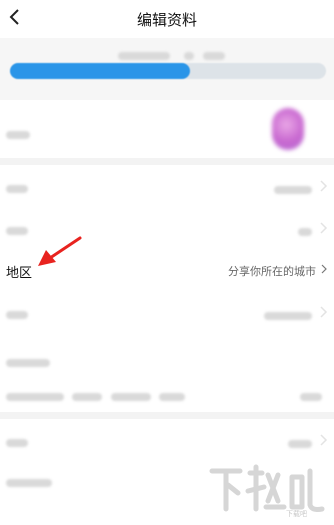  I want to click on progress-bar-fill, so click(100, 71).